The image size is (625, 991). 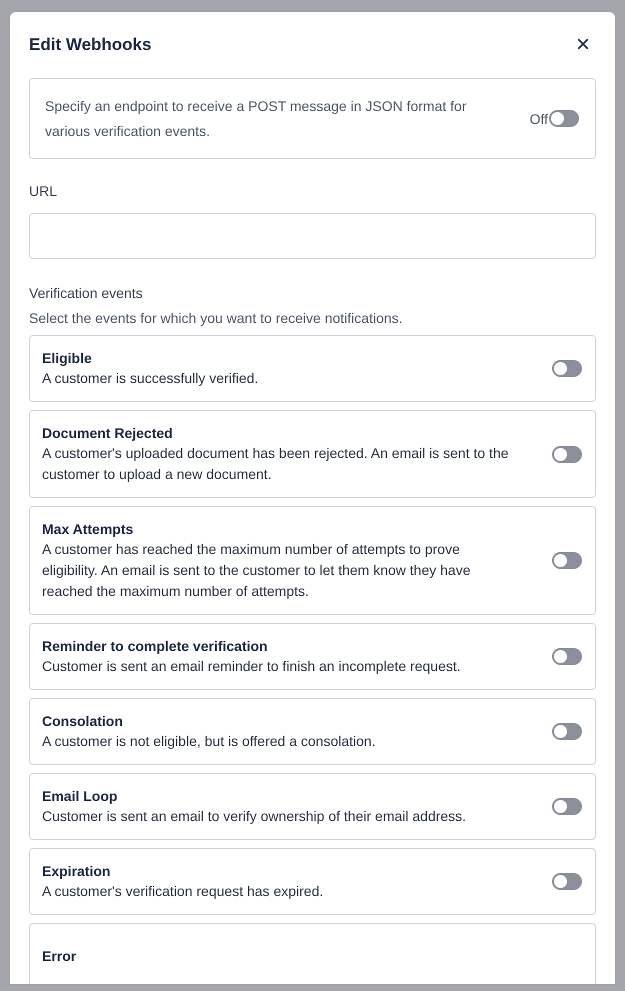 I want to click on event-description: Customer is sent an email to verify ownership of their email address., so click(x=255, y=816).